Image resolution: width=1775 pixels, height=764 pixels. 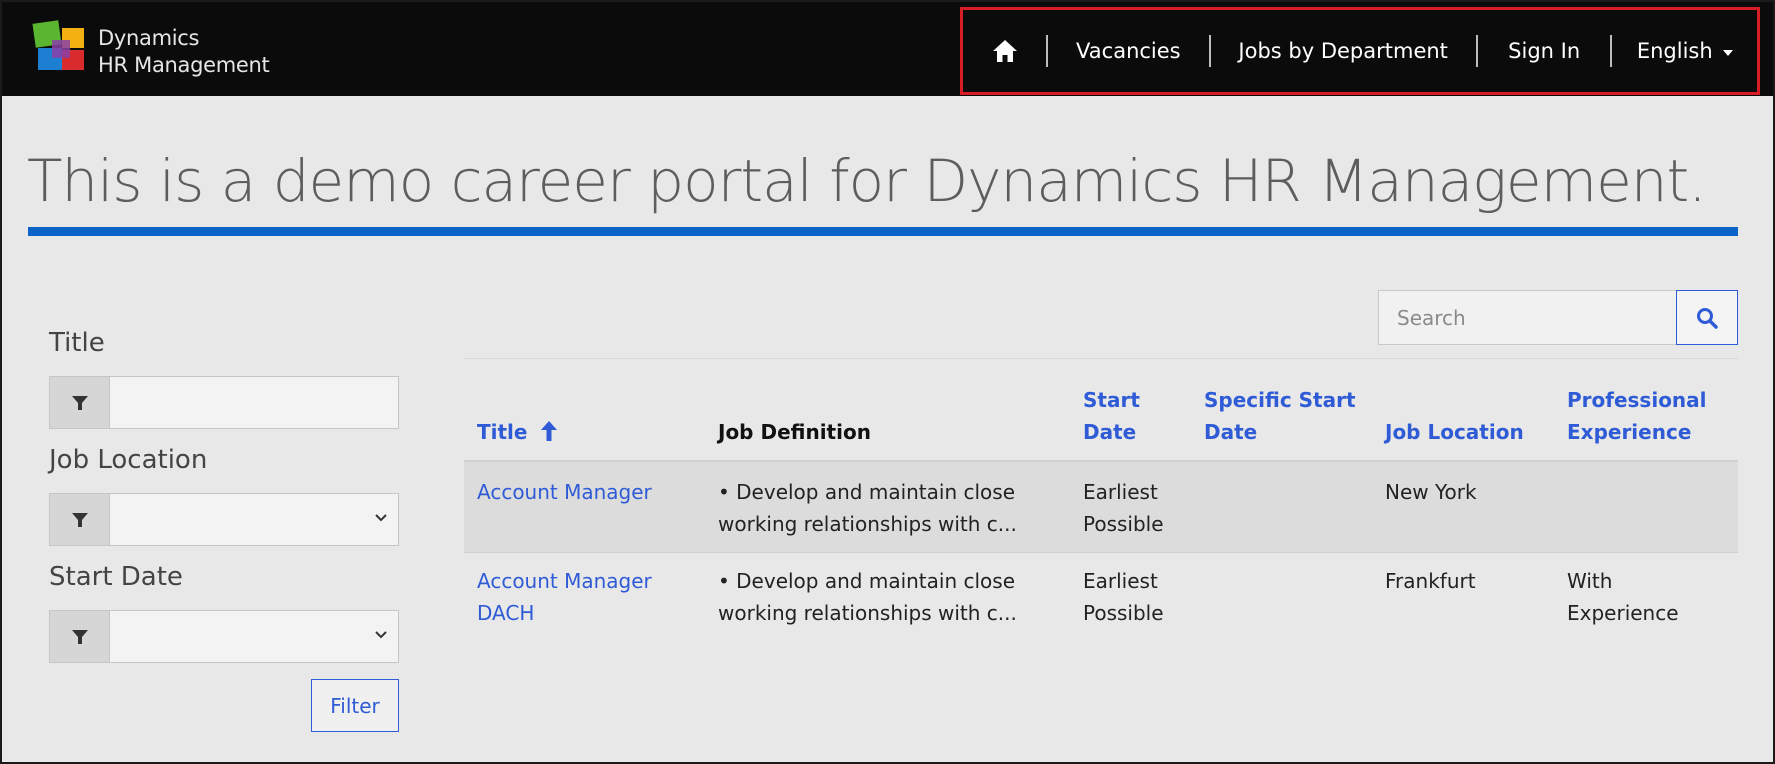 I want to click on column-header-experience-line2: Experience, so click(x=1629, y=432).